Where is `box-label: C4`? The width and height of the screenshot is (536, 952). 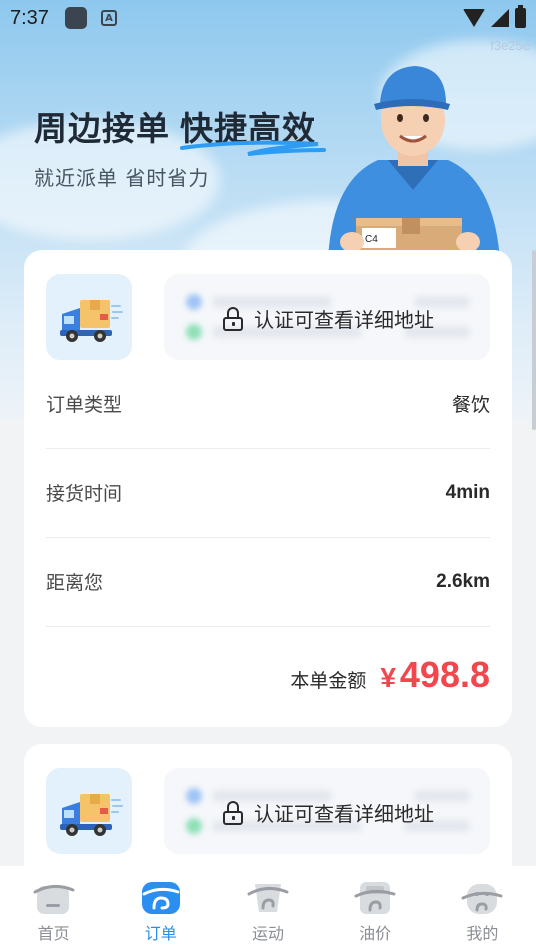 box-label: C4 is located at coordinates (371, 239).